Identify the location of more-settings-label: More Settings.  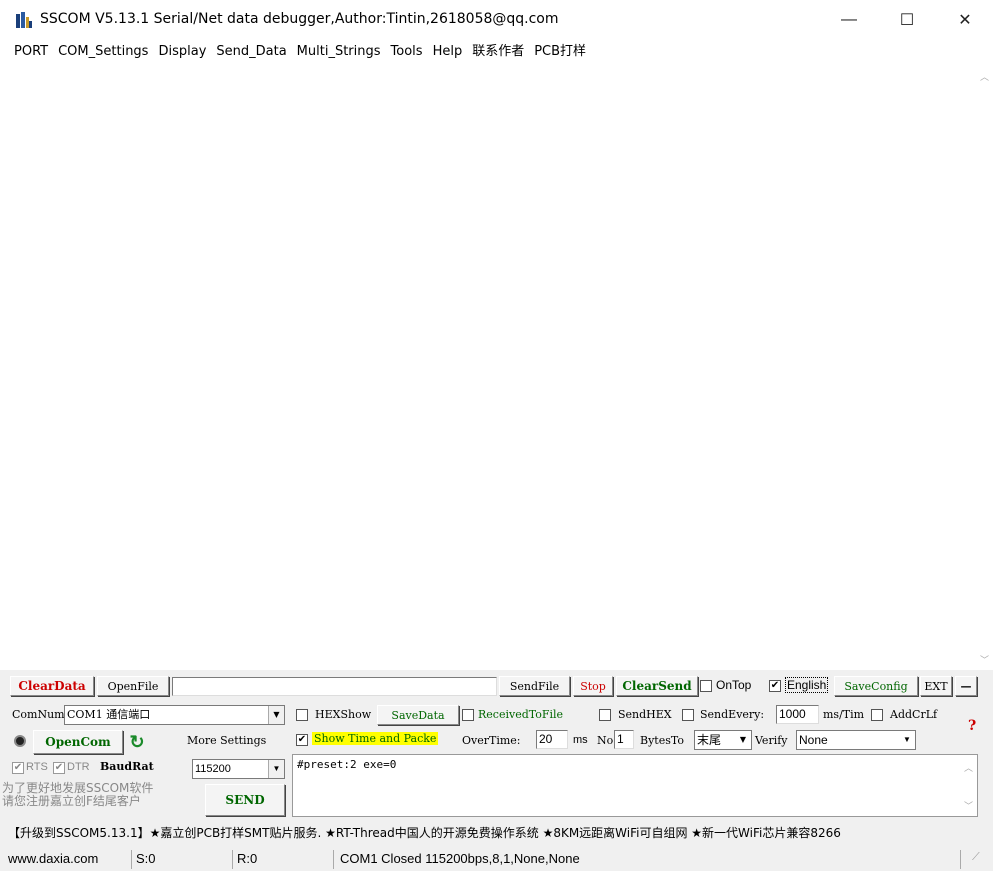
(226, 740).